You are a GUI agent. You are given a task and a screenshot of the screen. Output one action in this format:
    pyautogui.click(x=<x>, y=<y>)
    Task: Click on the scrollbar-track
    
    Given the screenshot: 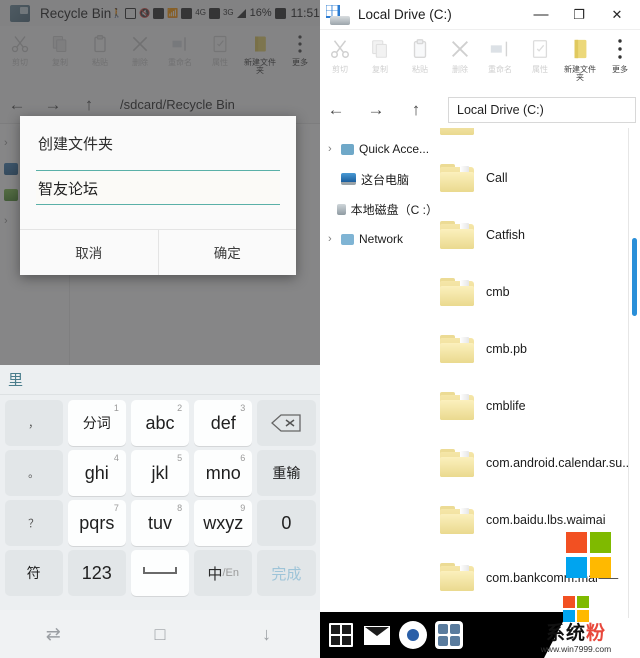 What is the action you would take?
    pyautogui.click(x=633, y=373)
    